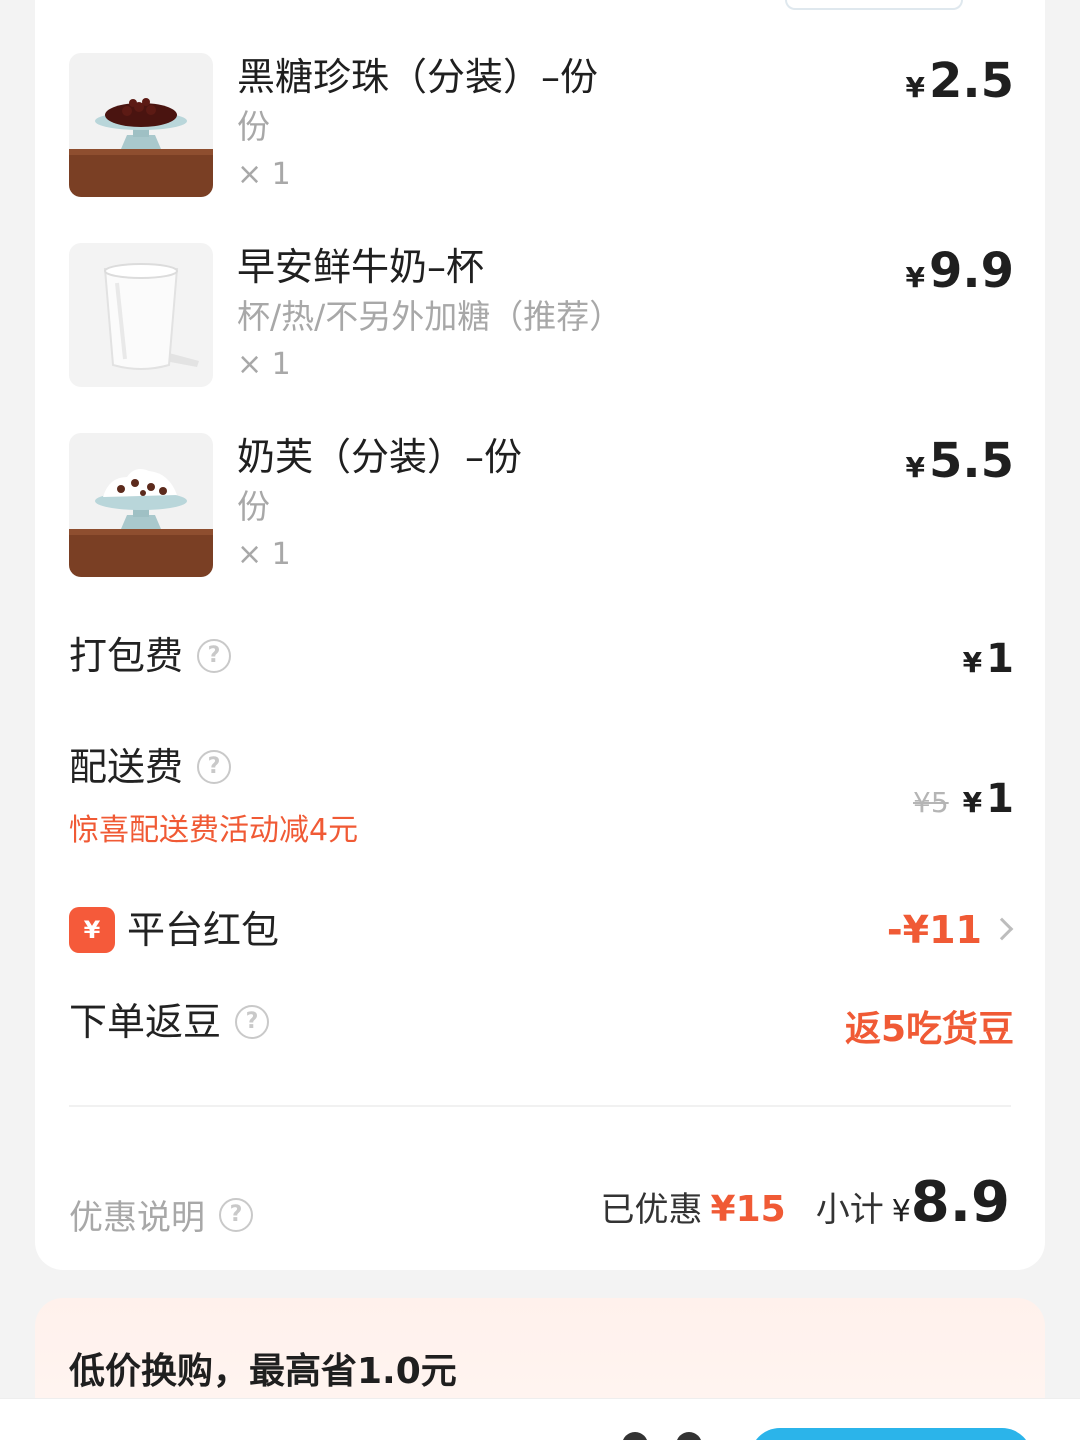 This screenshot has height=1440, width=1080. What do you see at coordinates (203, 930) in the screenshot?
I see `red-packet-label: 平台红包` at bounding box center [203, 930].